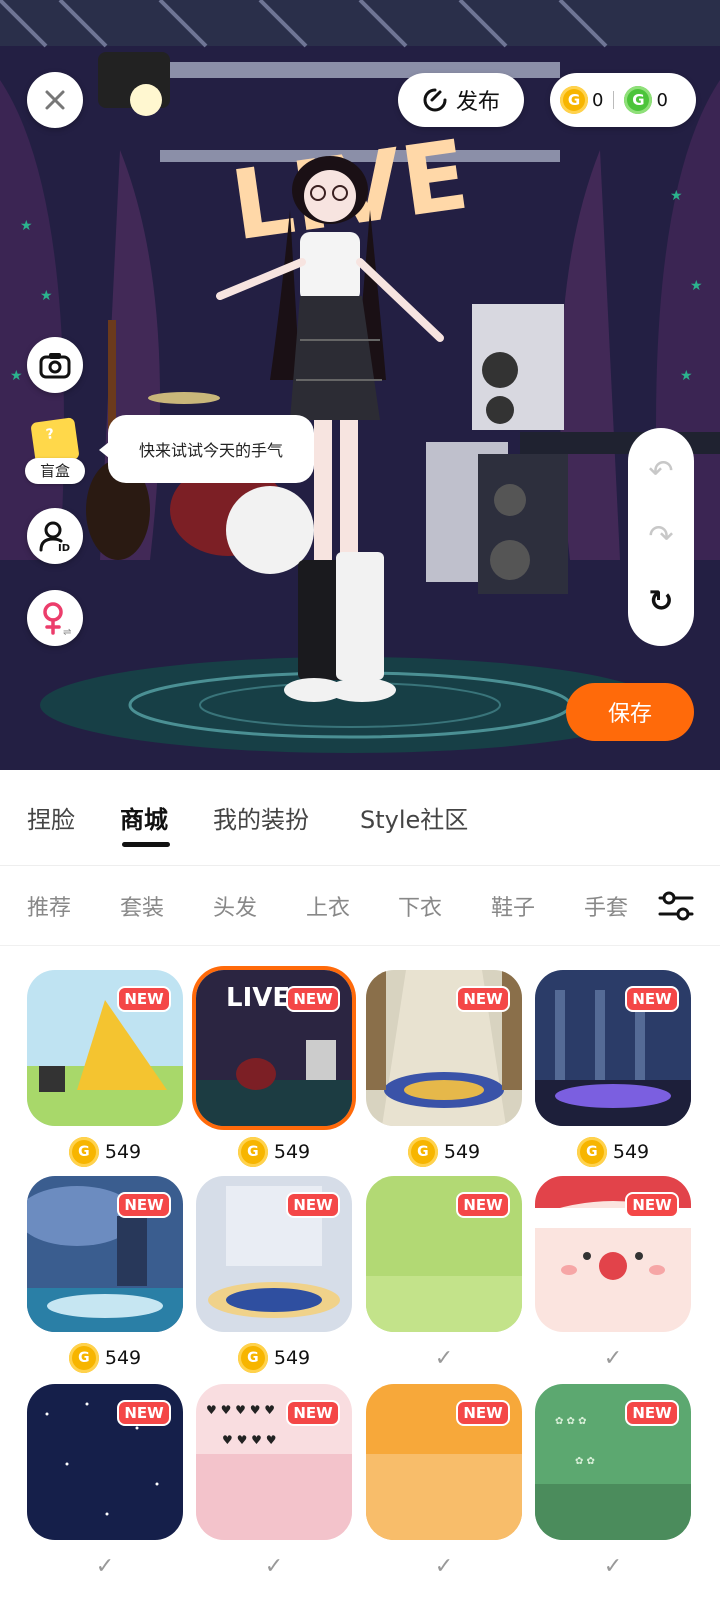 This screenshot has width=720, height=1600. Describe the element at coordinates (614, 100) in the screenshot. I see `currency-divider` at that location.